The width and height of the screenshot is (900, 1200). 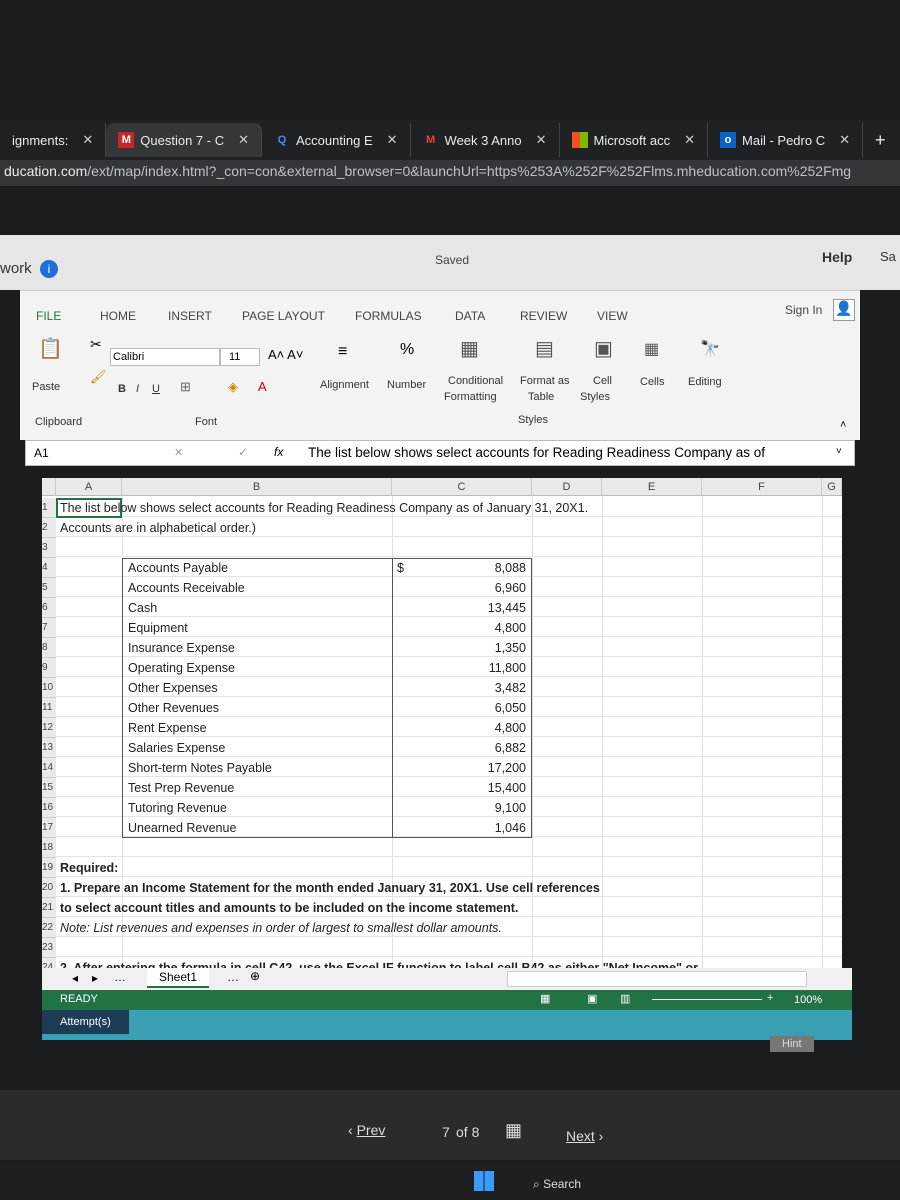 What do you see at coordinates (98, 377) in the screenshot?
I see `format-painter-icon: 🖌` at bounding box center [98, 377].